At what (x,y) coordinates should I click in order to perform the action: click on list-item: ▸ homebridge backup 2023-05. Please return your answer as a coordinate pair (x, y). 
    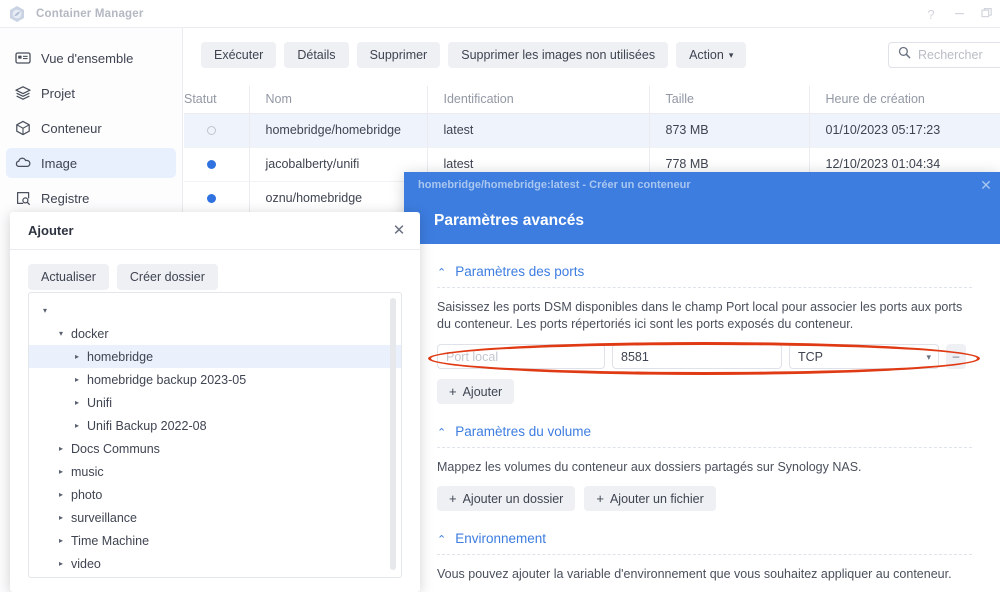
    Looking at the image, I should click on (215, 379).